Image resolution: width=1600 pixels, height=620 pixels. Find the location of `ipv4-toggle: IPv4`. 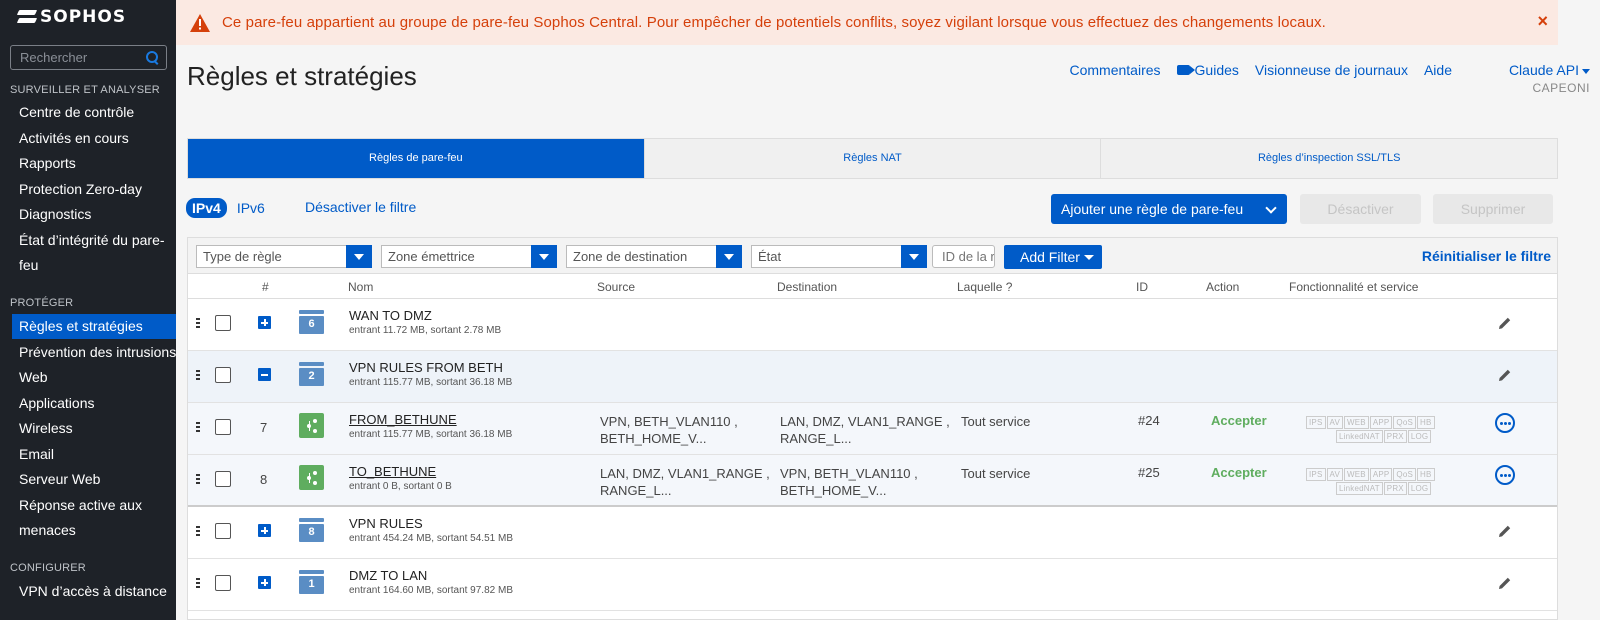

ipv4-toggle: IPv4 is located at coordinates (206, 208).